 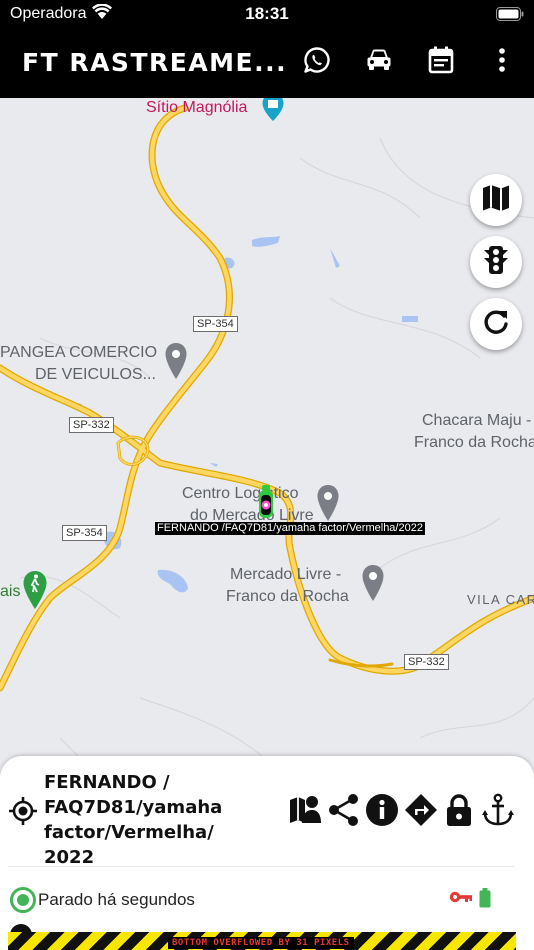 I want to click on ignition-key-icon, so click(x=461, y=899).